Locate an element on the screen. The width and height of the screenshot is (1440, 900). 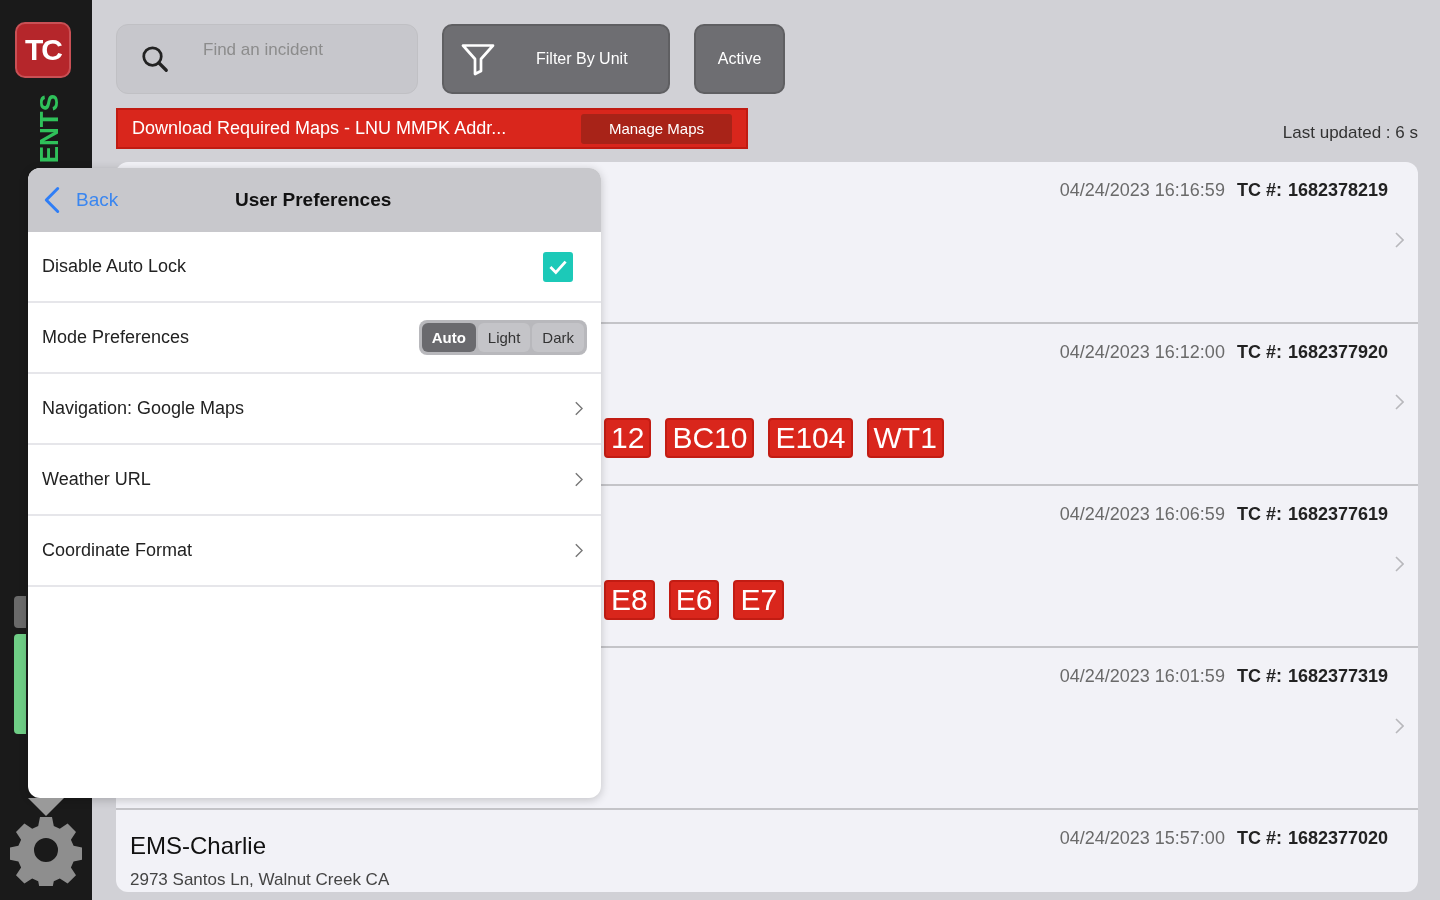
incident-title: EMS-Charlie is located at coordinates (199, 846).